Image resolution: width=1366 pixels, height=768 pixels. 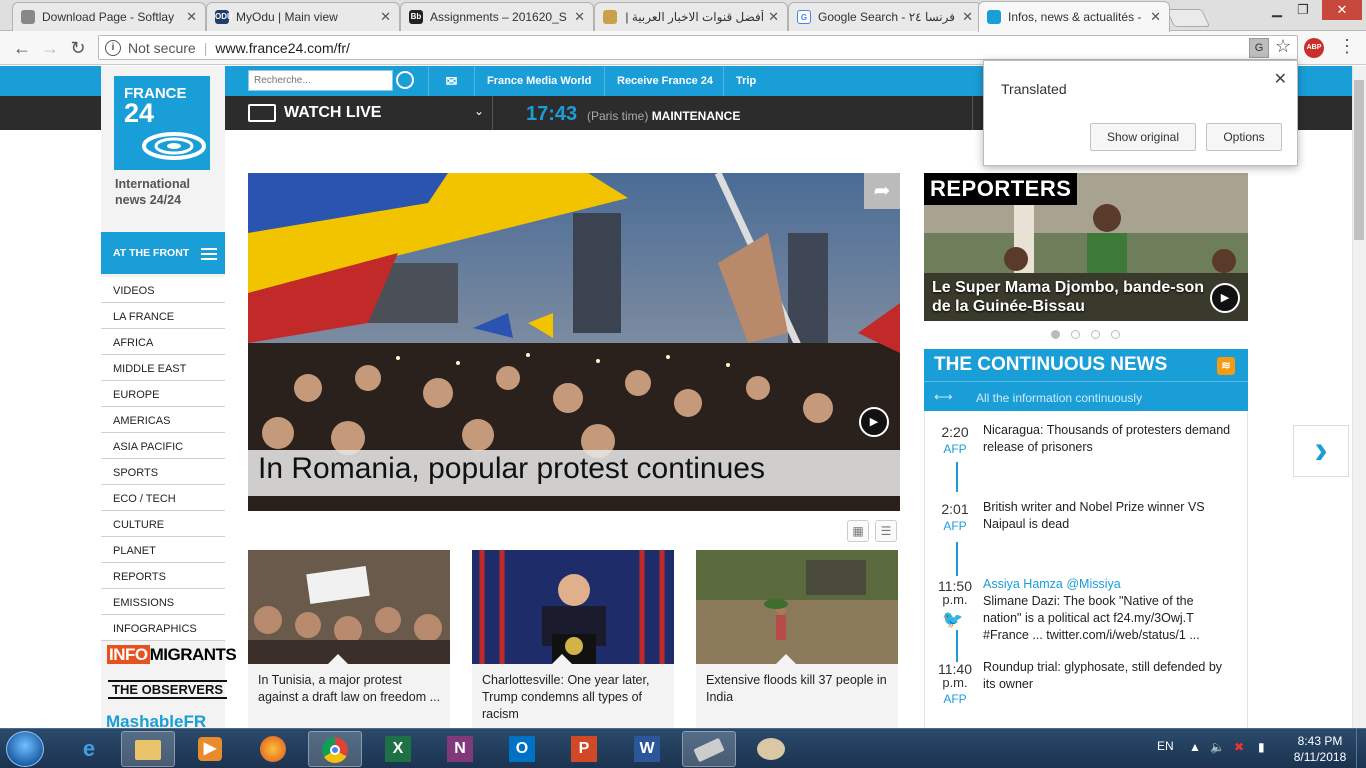 What do you see at coordinates (1321, 451) in the screenshot?
I see `next-arrow-icon: ›` at bounding box center [1321, 451].